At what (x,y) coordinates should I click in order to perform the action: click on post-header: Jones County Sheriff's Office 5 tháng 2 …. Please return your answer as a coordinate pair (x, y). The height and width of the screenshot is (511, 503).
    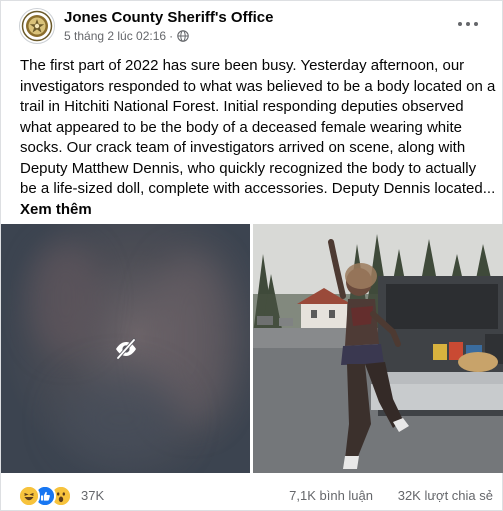
    Looking at the image, I should click on (252, 27).